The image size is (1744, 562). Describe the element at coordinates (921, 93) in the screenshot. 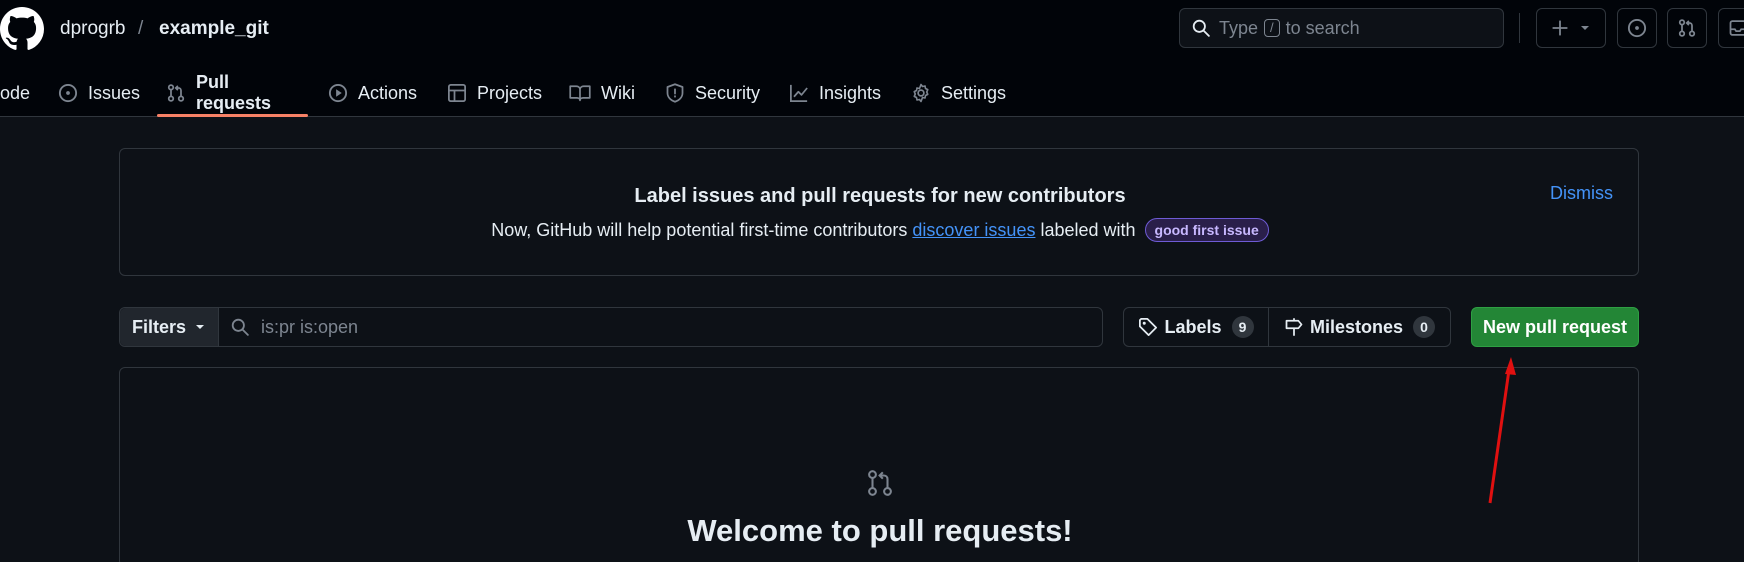

I see `gear-icon` at that location.